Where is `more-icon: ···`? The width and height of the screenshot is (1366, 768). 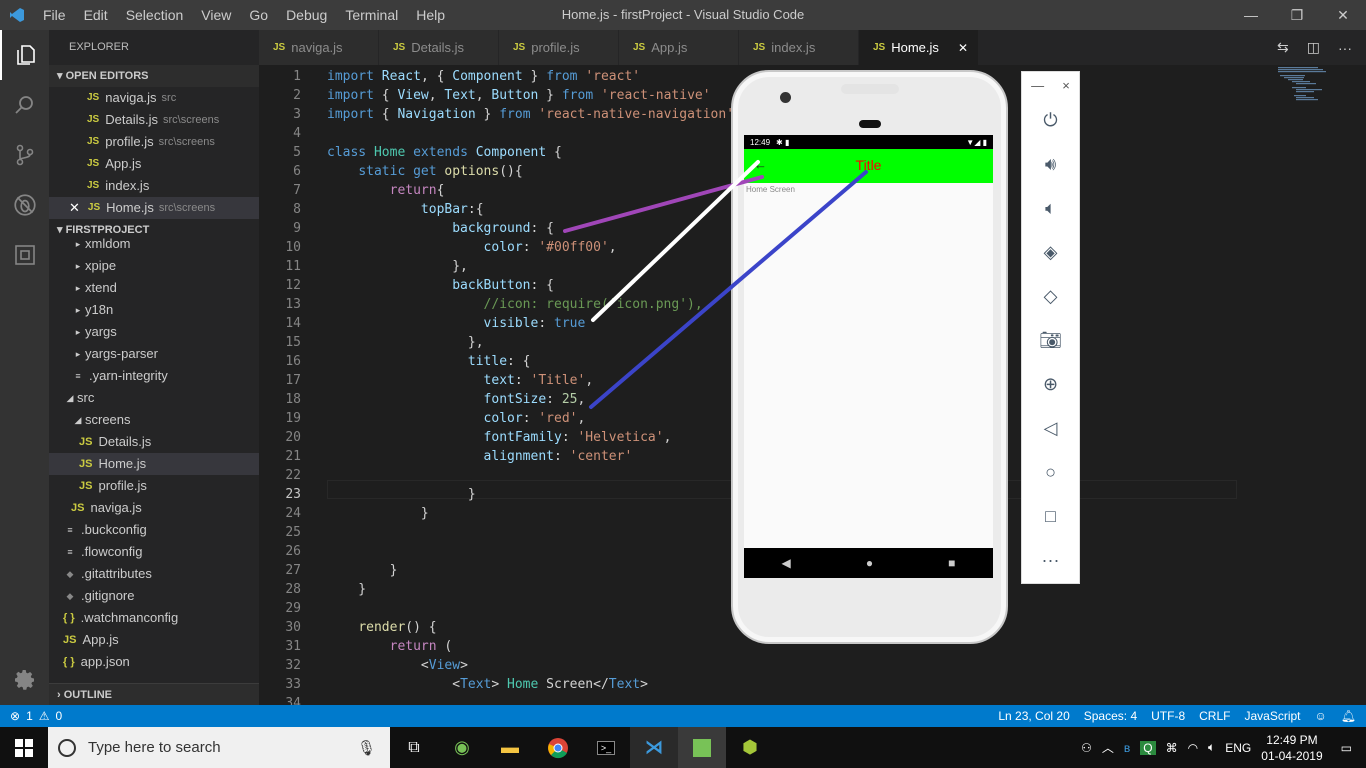
more-icon: ··· is located at coordinates (1050, 560).